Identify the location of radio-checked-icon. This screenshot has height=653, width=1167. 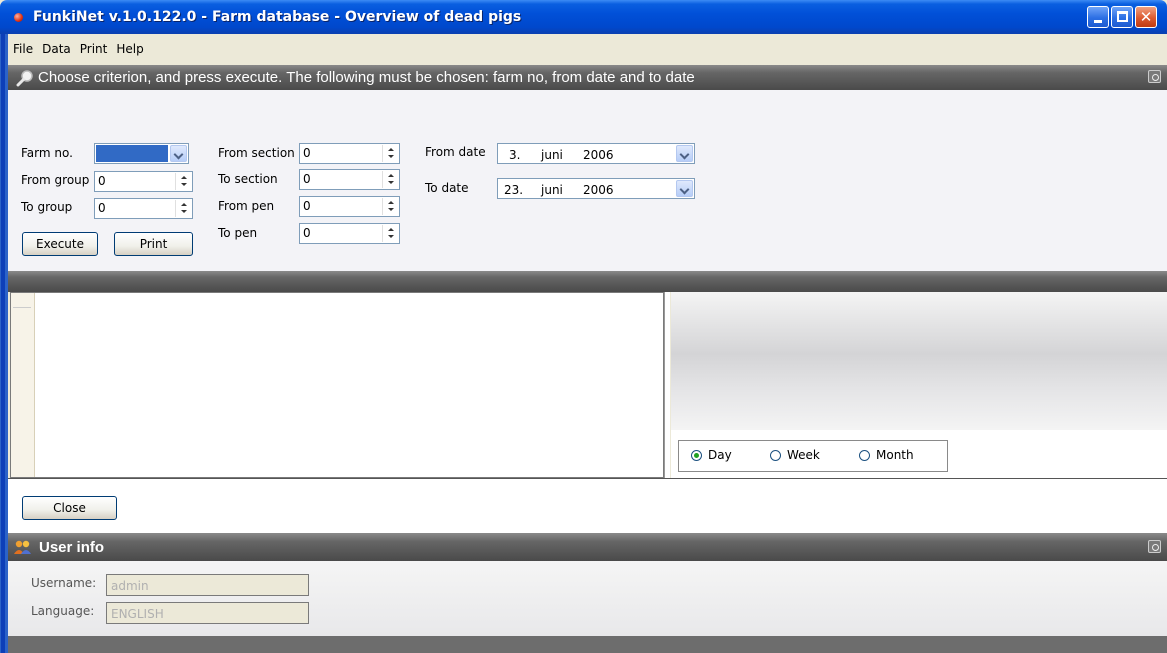
(696, 455).